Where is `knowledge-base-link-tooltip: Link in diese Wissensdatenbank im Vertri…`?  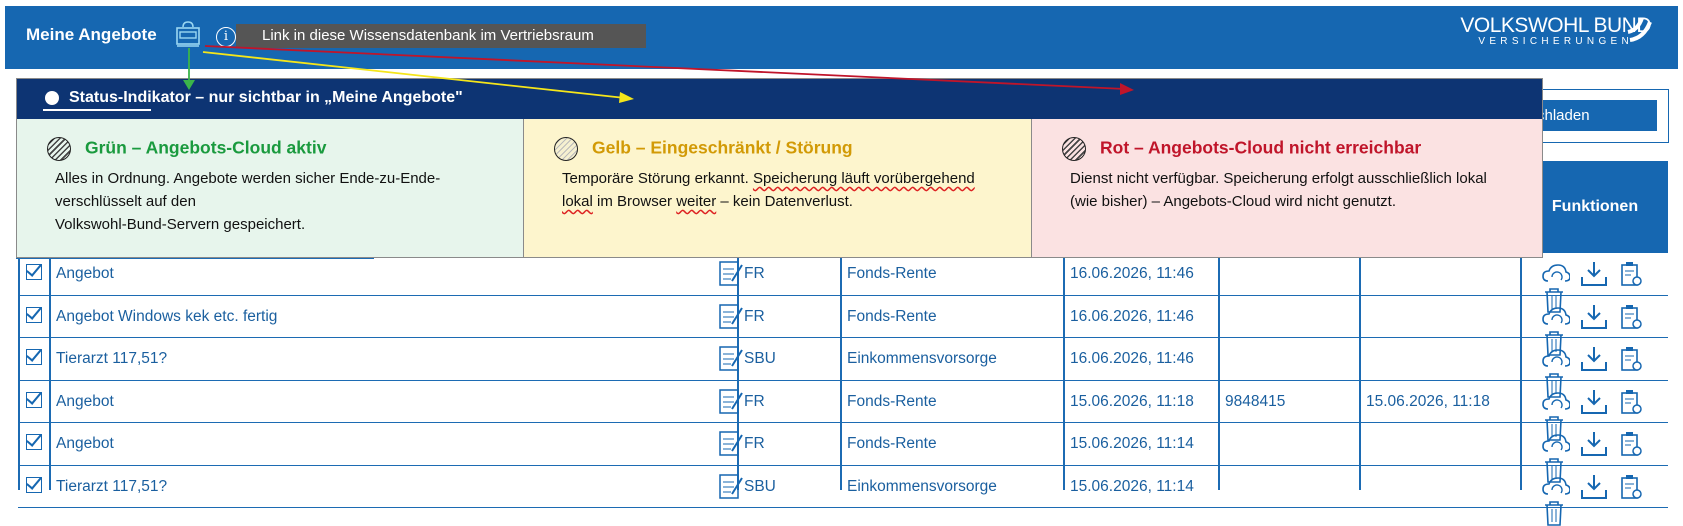
knowledge-base-link-tooltip: Link in diese Wissensdatenbank im Vertri… is located at coordinates (441, 36).